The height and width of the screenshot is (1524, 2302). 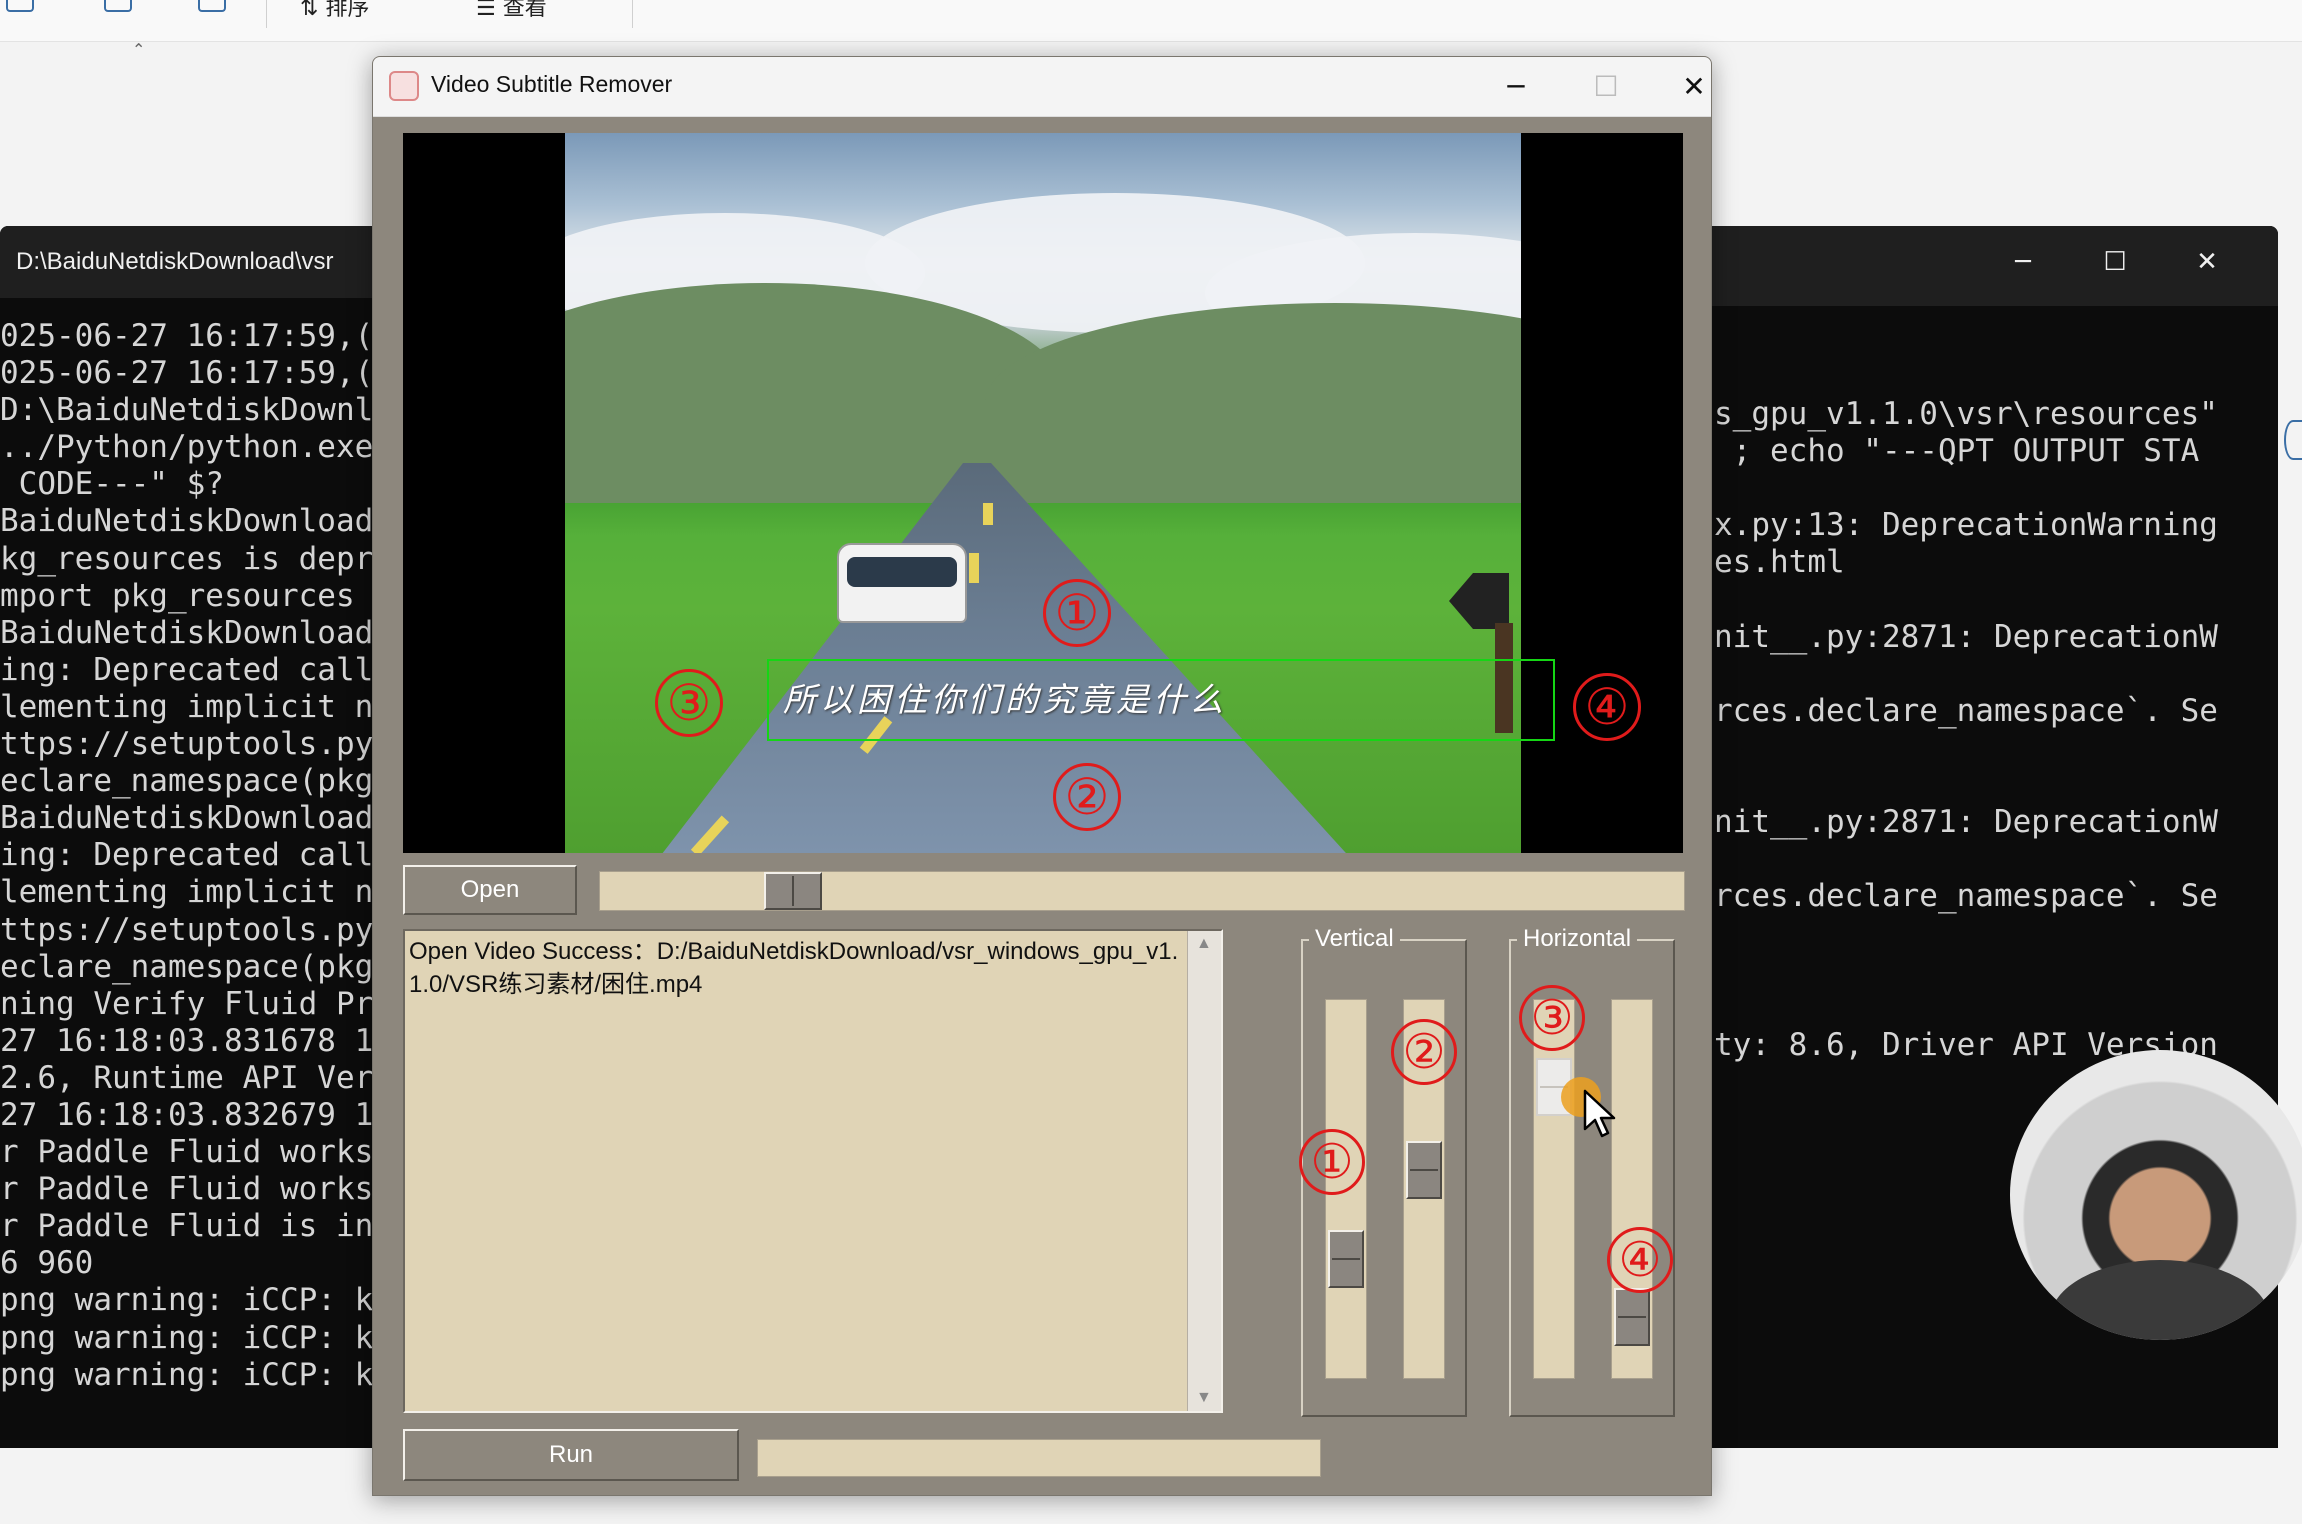 What do you see at coordinates (187, 1040) in the screenshot?
I see `terminal-line: 27 16:18:03.831678 1` at bounding box center [187, 1040].